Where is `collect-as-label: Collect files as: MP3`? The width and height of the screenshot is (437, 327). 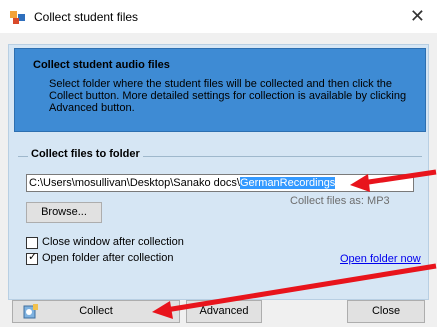 collect-as-label: Collect files as: MP3 is located at coordinates (340, 201).